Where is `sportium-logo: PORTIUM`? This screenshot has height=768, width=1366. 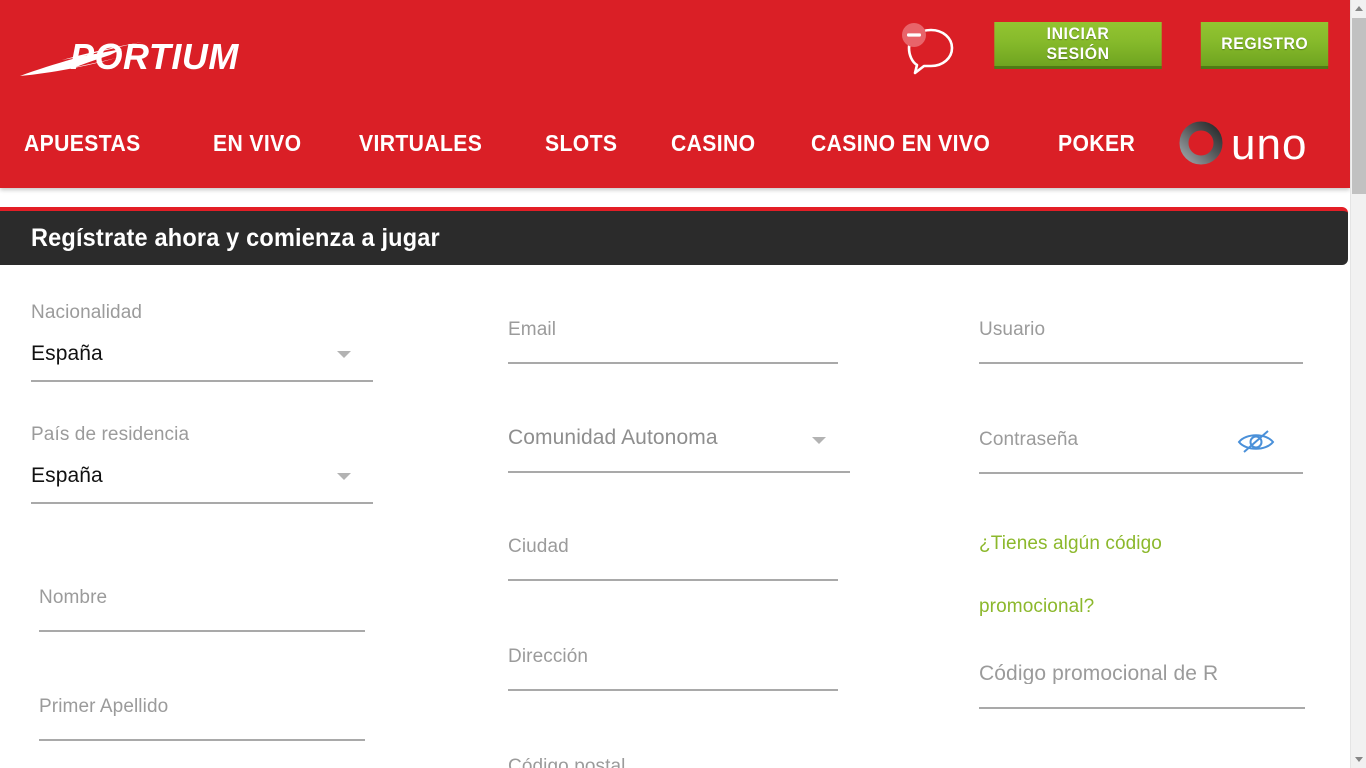 sportium-logo: PORTIUM is located at coordinates (143, 54).